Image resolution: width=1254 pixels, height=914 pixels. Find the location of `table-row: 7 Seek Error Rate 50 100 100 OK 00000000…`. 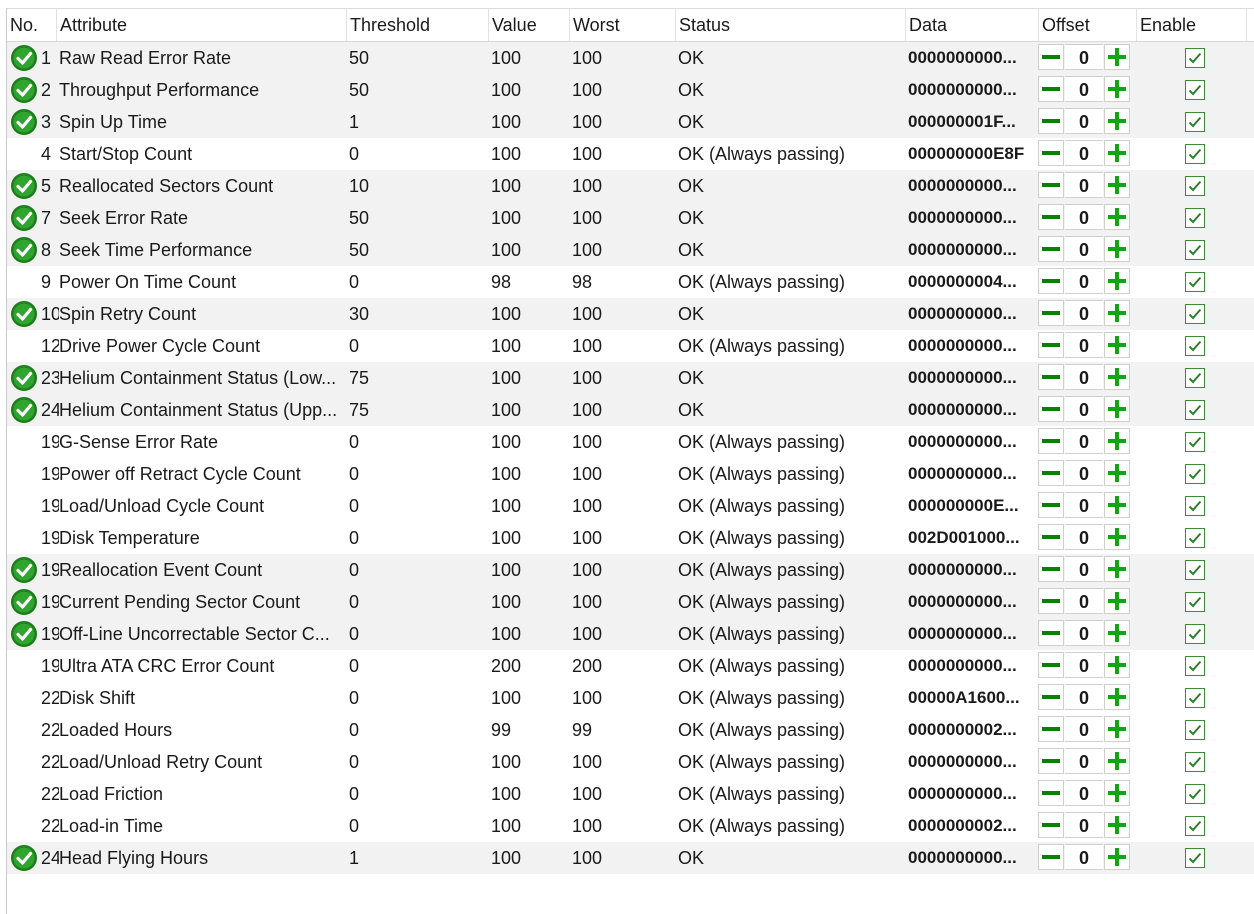

table-row: 7 Seek Error Rate 50 100 100 OK 00000000… is located at coordinates (630, 218).